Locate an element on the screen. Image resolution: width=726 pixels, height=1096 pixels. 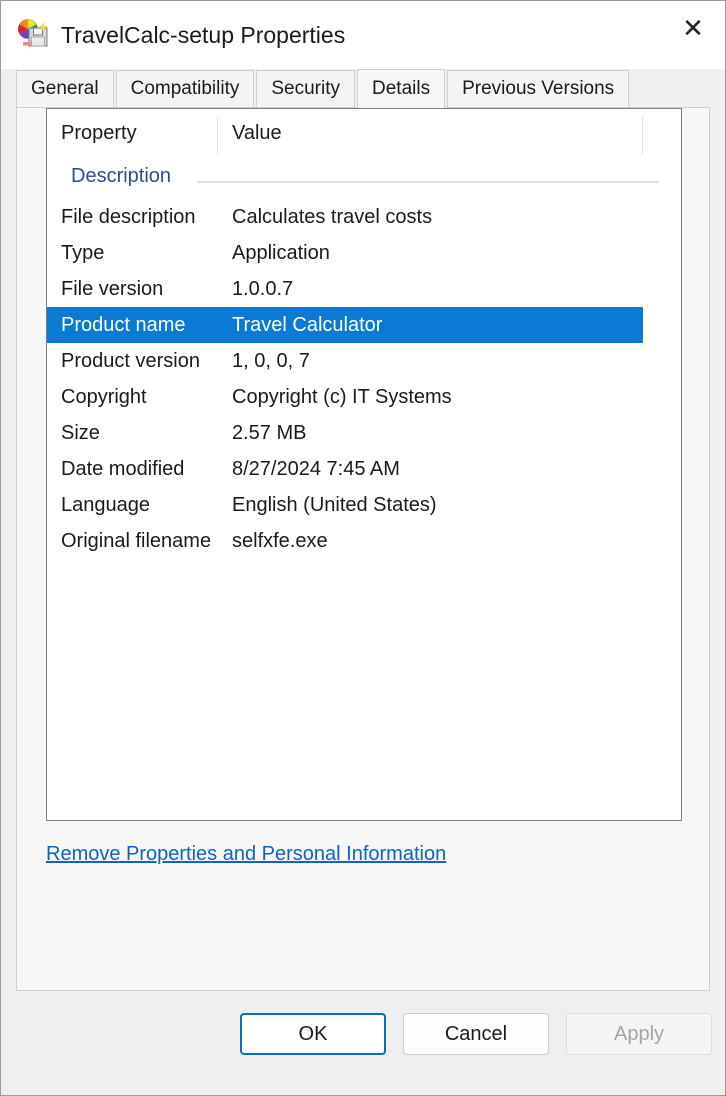
row-value: selfxfe.exe is located at coordinates (280, 540).